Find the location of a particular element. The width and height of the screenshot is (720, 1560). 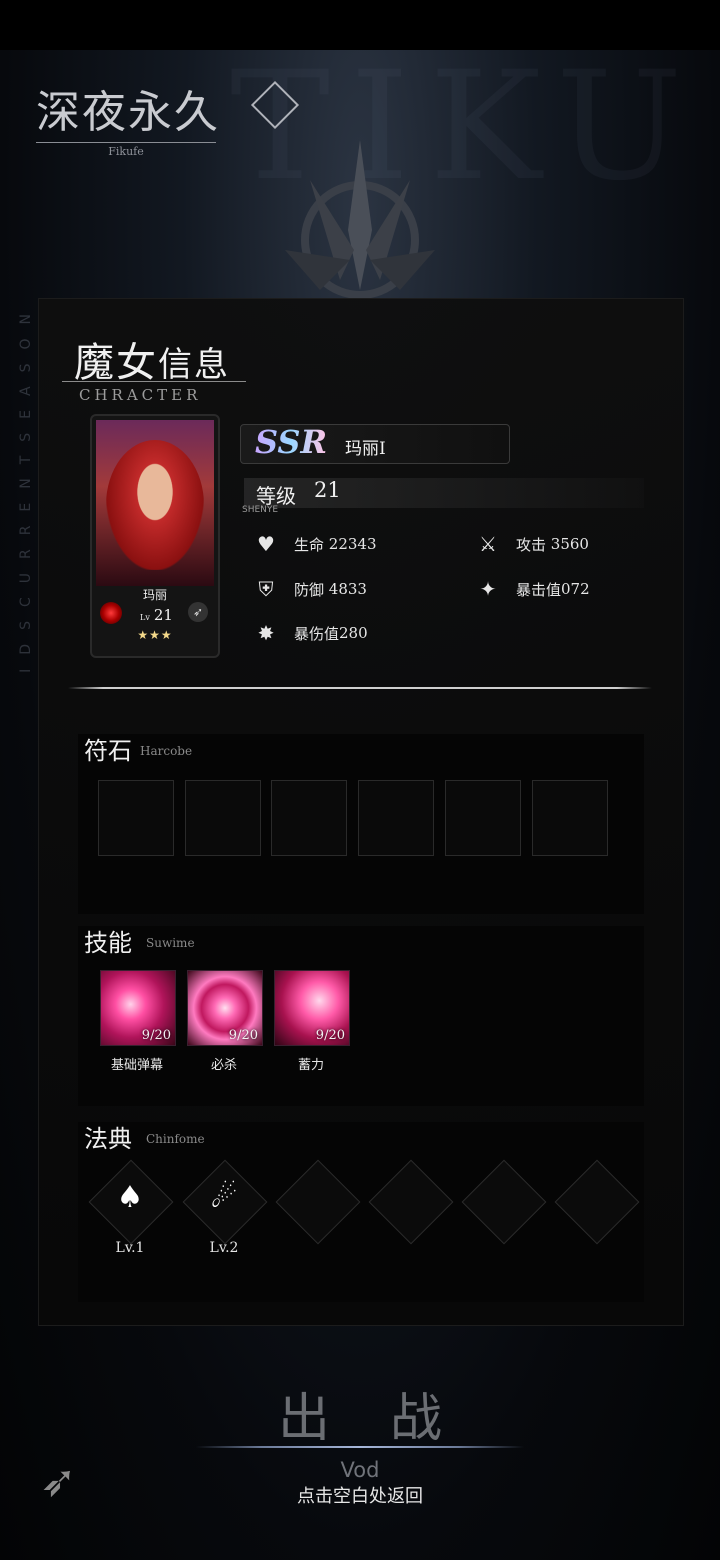

comet-icon: ☄ is located at coordinates (224, 1197).